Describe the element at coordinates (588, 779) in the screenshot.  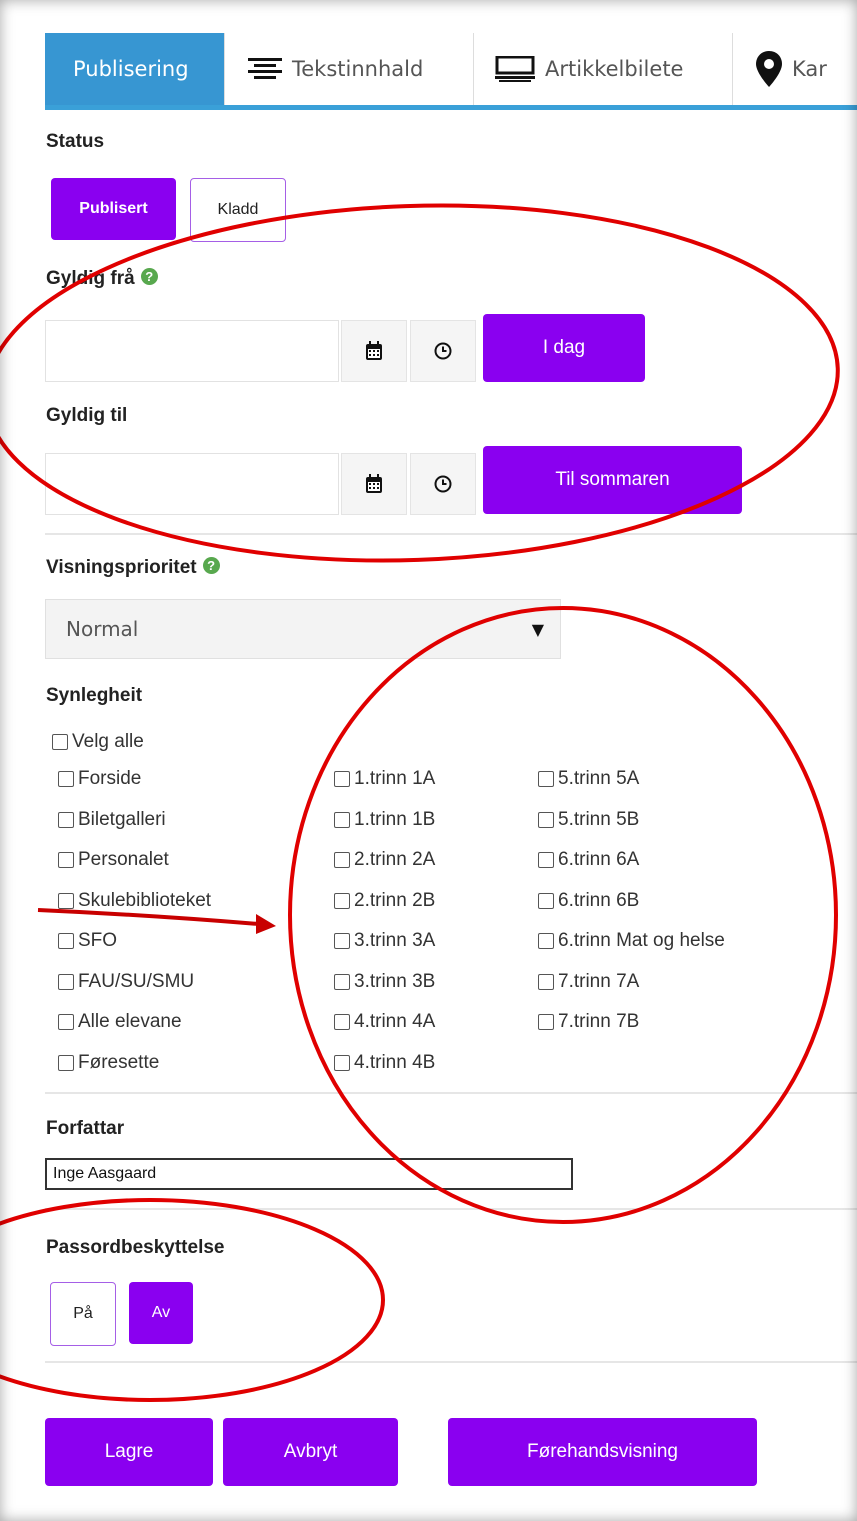
I see `visibility-checkbox: 5.trinn 5A` at that location.